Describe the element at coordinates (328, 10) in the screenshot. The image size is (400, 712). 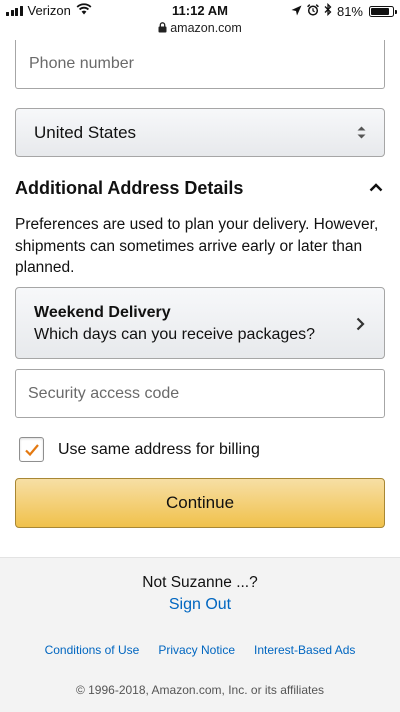
I see `bluetooth-icon` at that location.